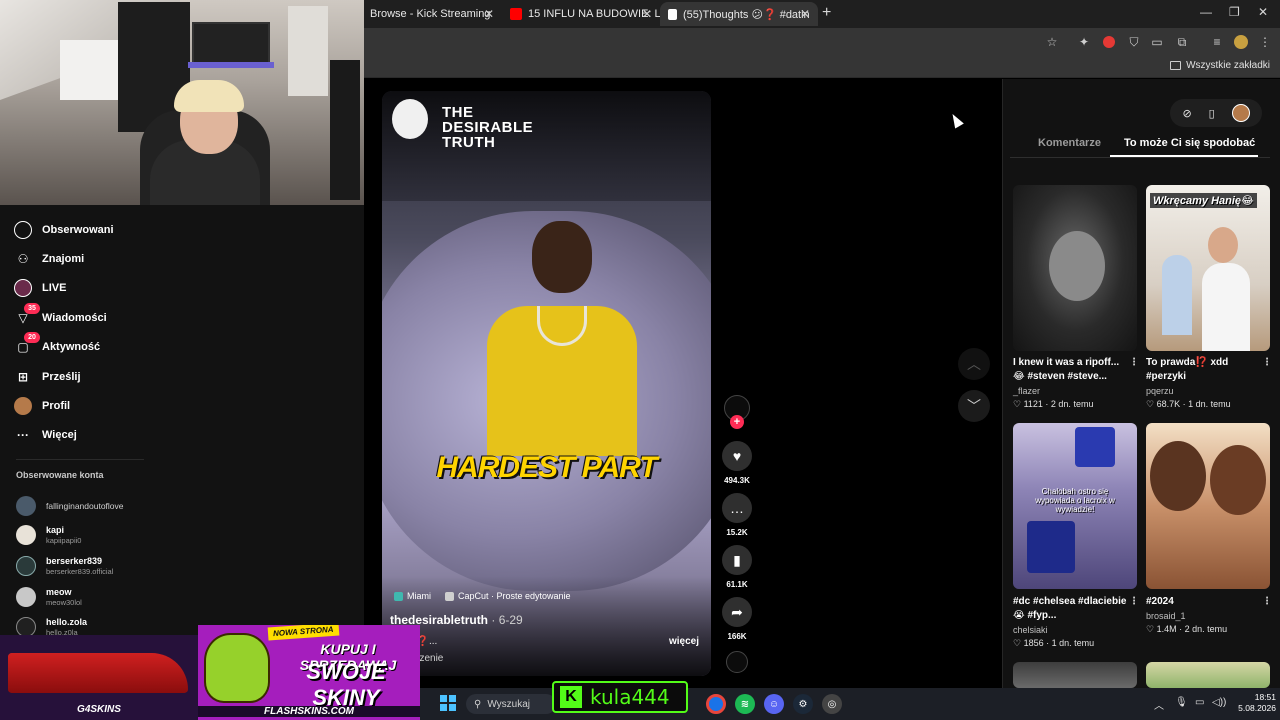 The height and width of the screenshot is (720, 1280). What do you see at coordinates (49, 259) in the screenshot?
I see `sidebar-item-friends: ⚇ Znajomi` at bounding box center [49, 259].